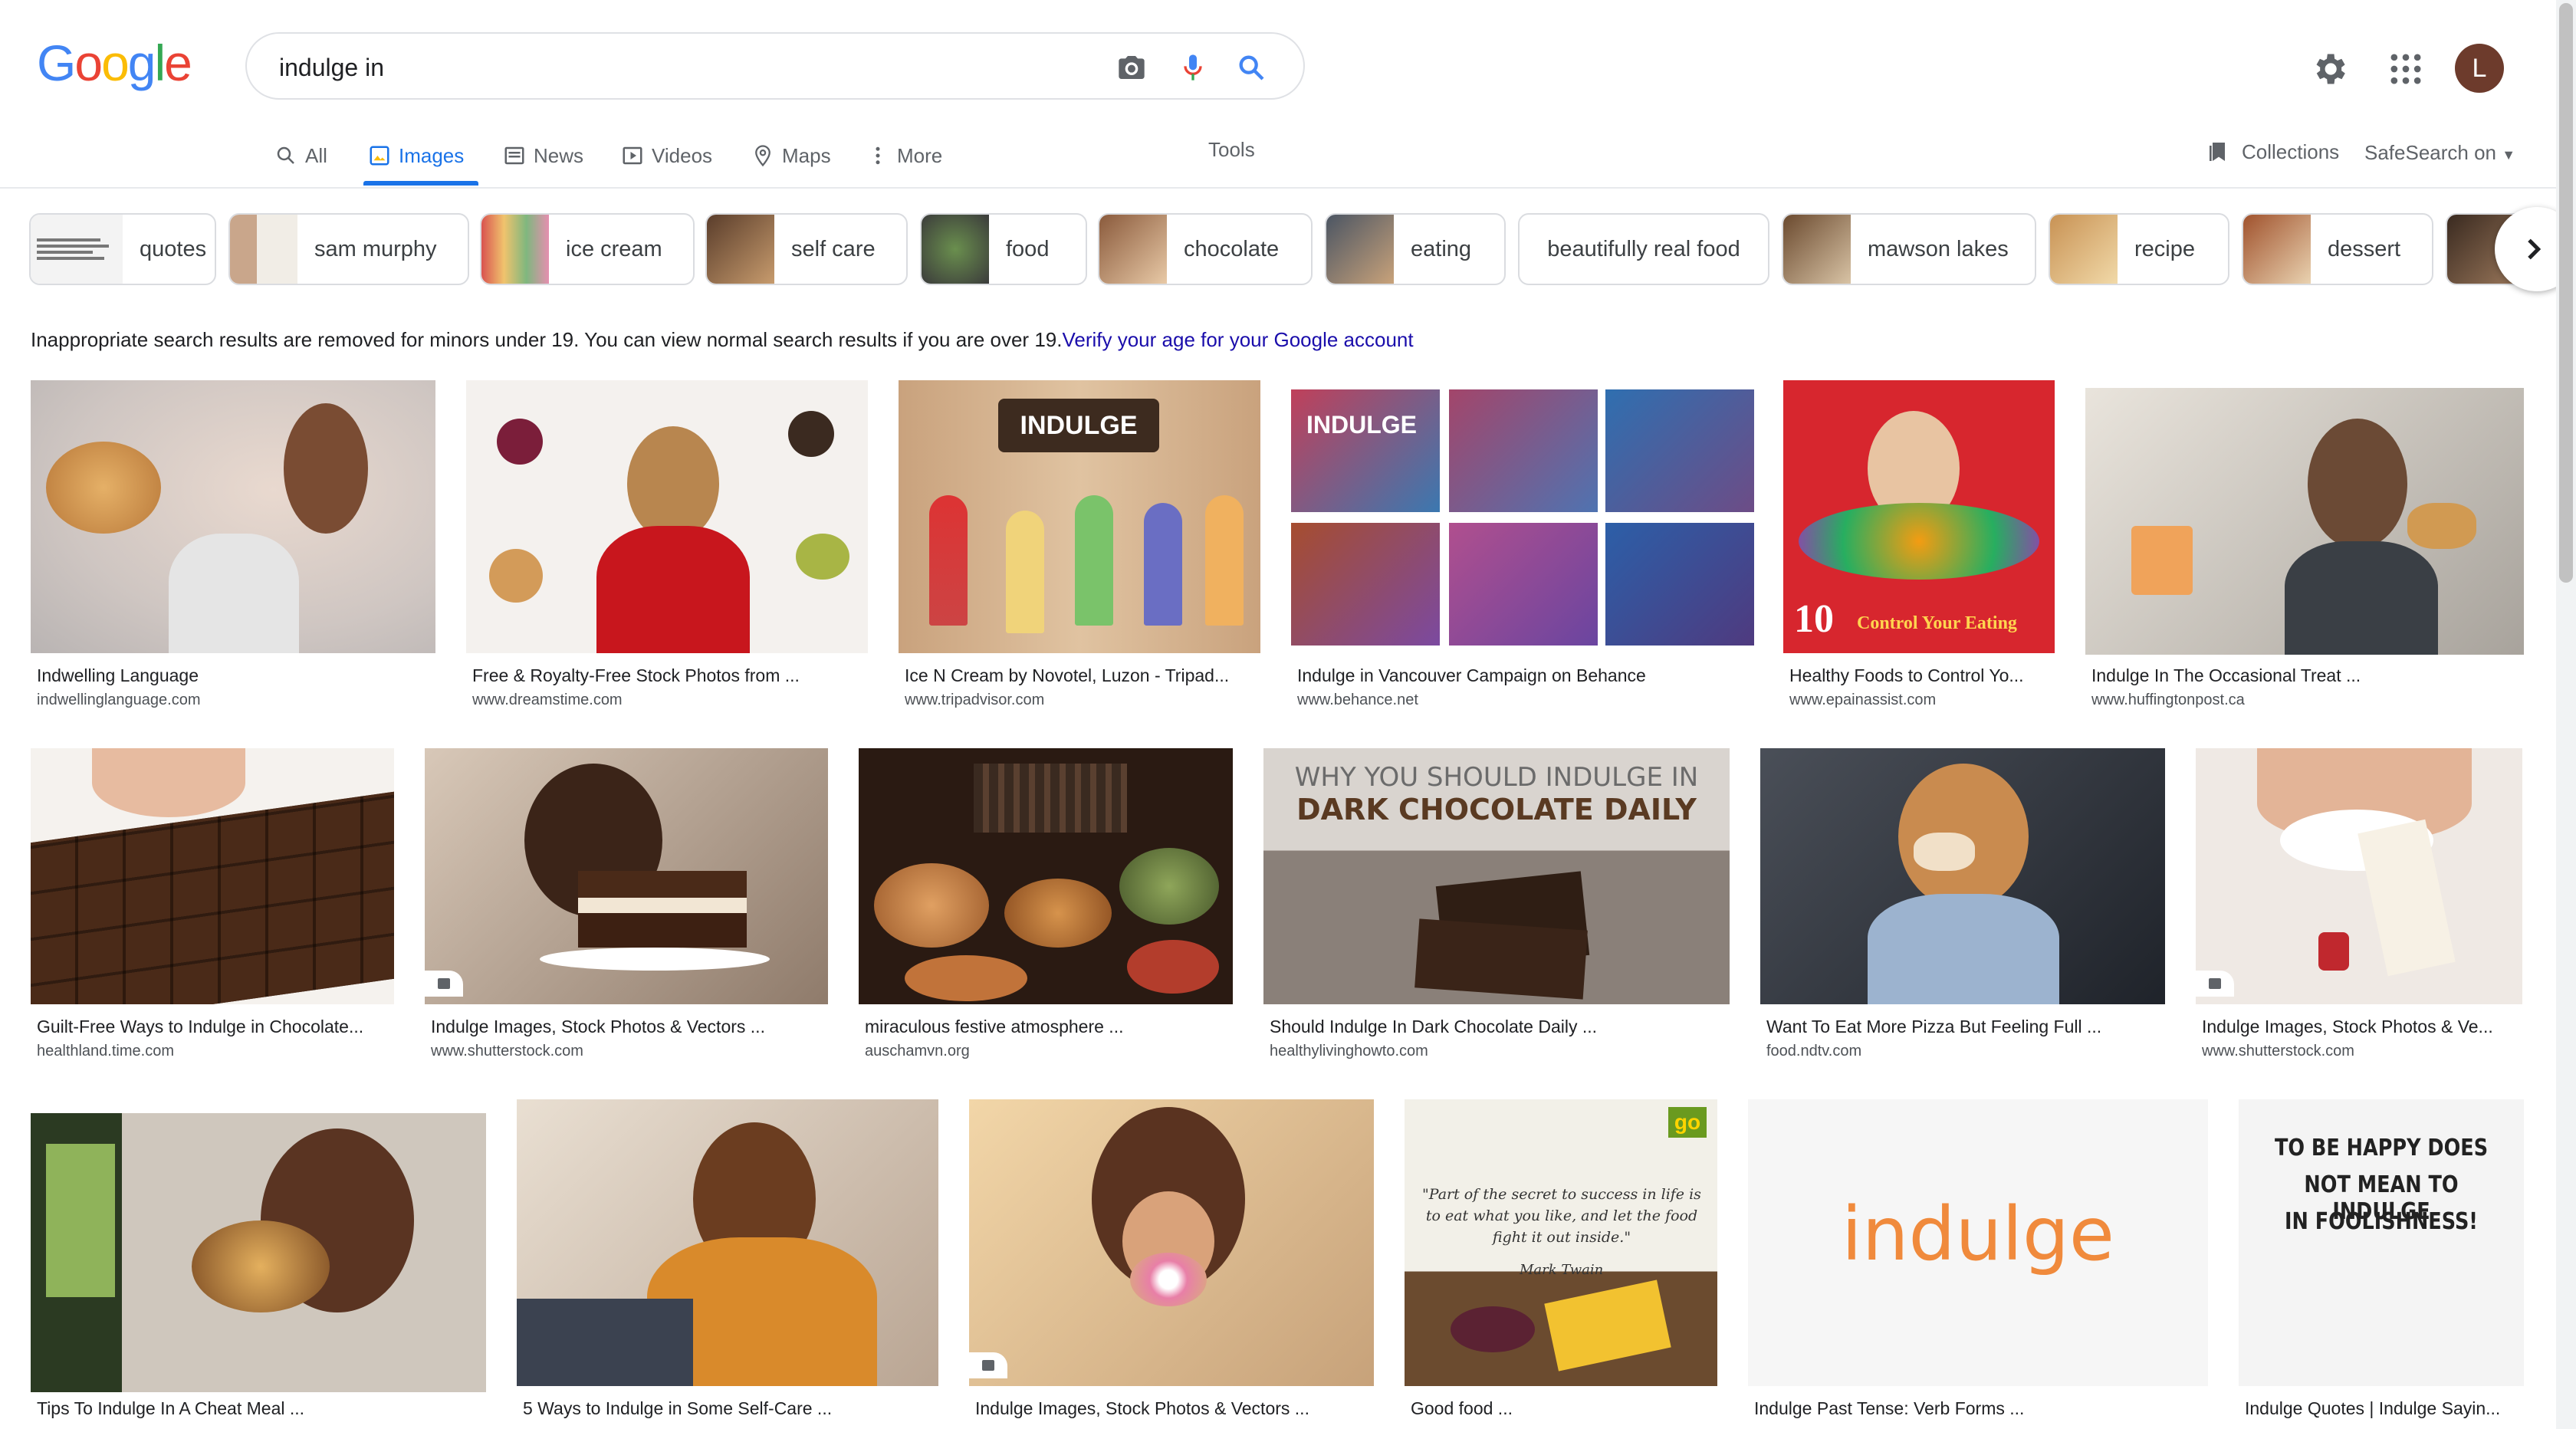 This screenshot has height=1429, width=2576. What do you see at coordinates (105, 1051) in the screenshot?
I see `result-source: healthland.time.com` at bounding box center [105, 1051].